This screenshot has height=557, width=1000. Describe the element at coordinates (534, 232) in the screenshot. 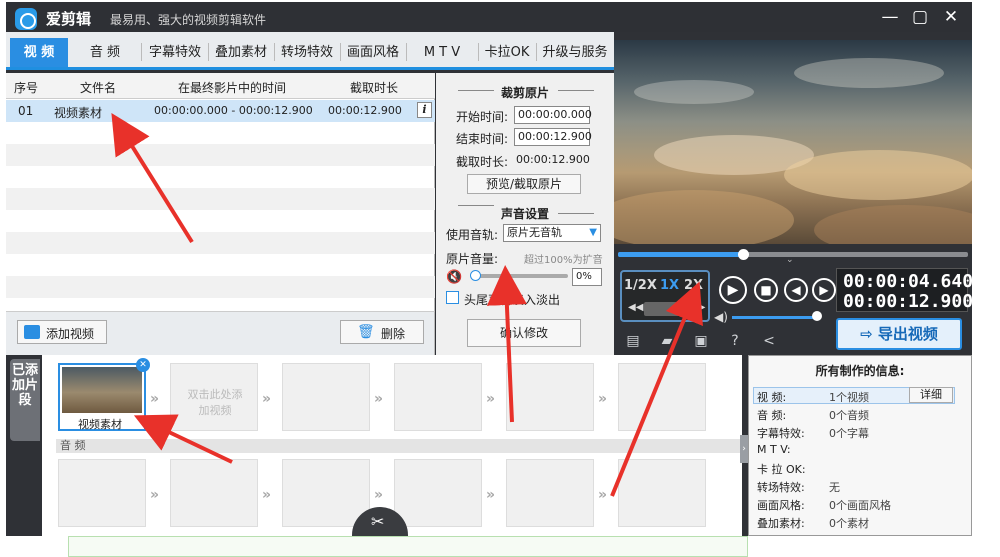

I see `audio-track-value: 原片无音轨` at that location.